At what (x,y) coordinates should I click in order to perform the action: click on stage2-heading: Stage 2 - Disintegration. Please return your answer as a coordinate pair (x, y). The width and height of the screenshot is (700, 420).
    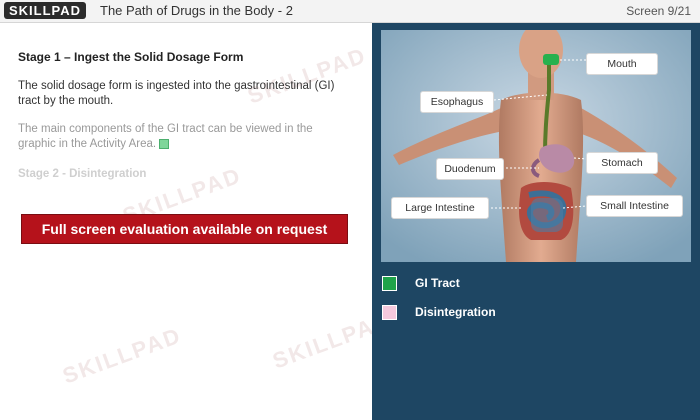
    Looking at the image, I should click on (82, 174).